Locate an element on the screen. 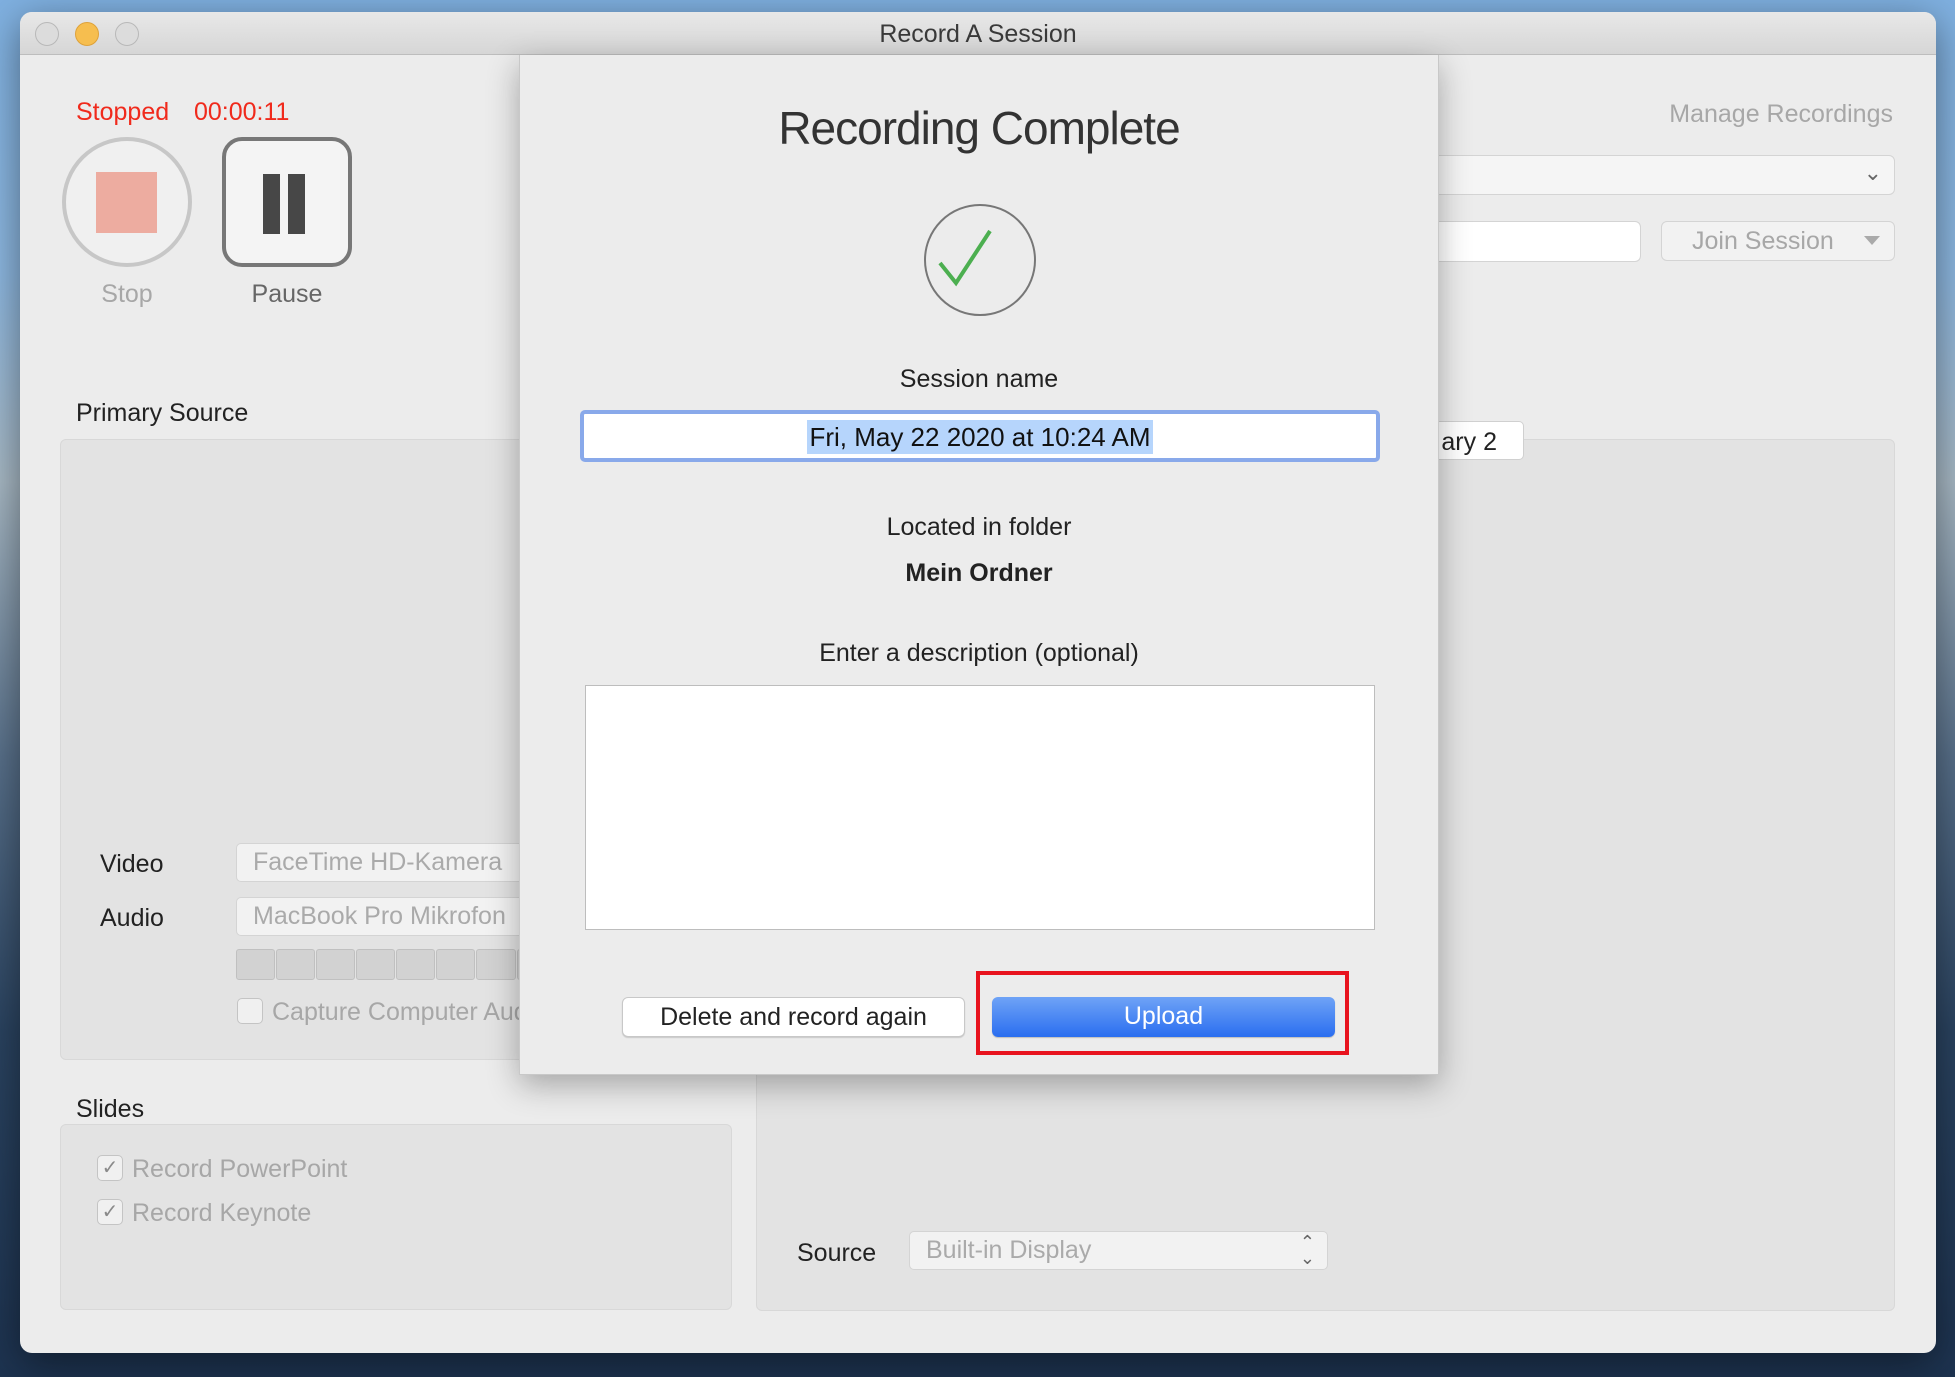 The image size is (1955, 1377). source-select: Built-in Display ⌃ ⌄ is located at coordinates (1118, 1250).